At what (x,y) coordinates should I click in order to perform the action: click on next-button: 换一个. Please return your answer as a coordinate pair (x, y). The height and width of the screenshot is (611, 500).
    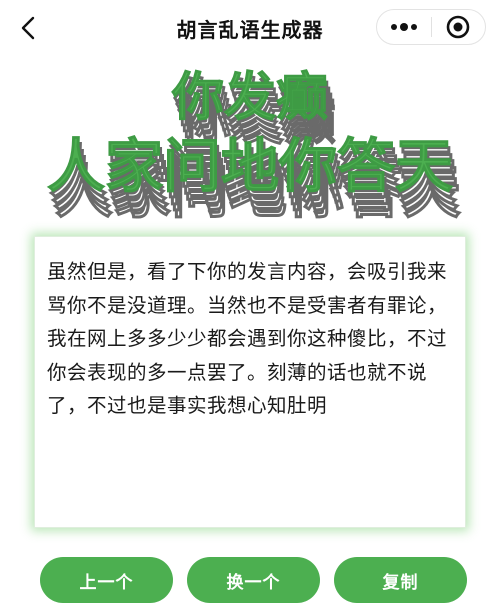
    Looking at the image, I should click on (253, 580).